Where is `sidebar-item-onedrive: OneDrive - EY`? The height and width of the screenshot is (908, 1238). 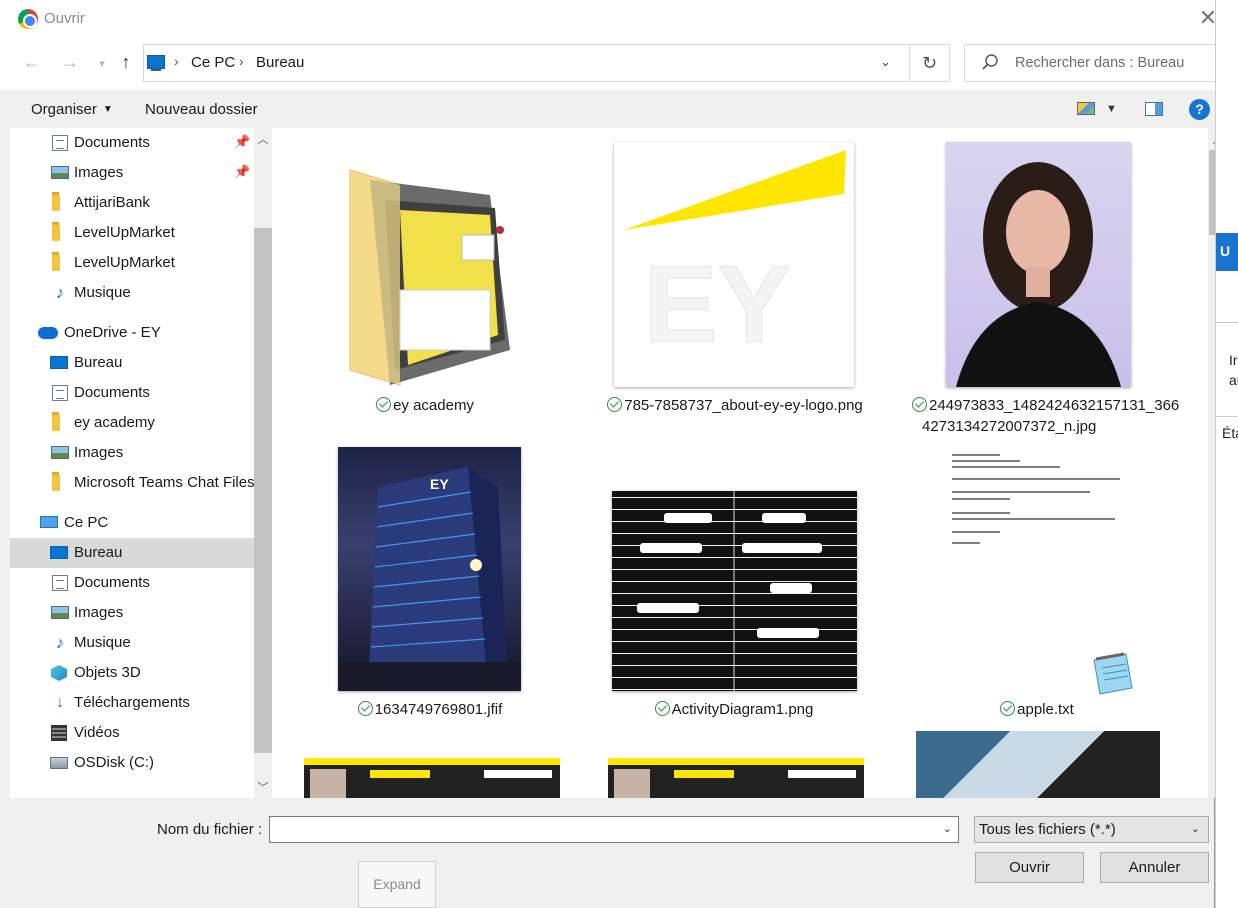 sidebar-item-onedrive: OneDrive - EY is located at coordinates (132, 333).